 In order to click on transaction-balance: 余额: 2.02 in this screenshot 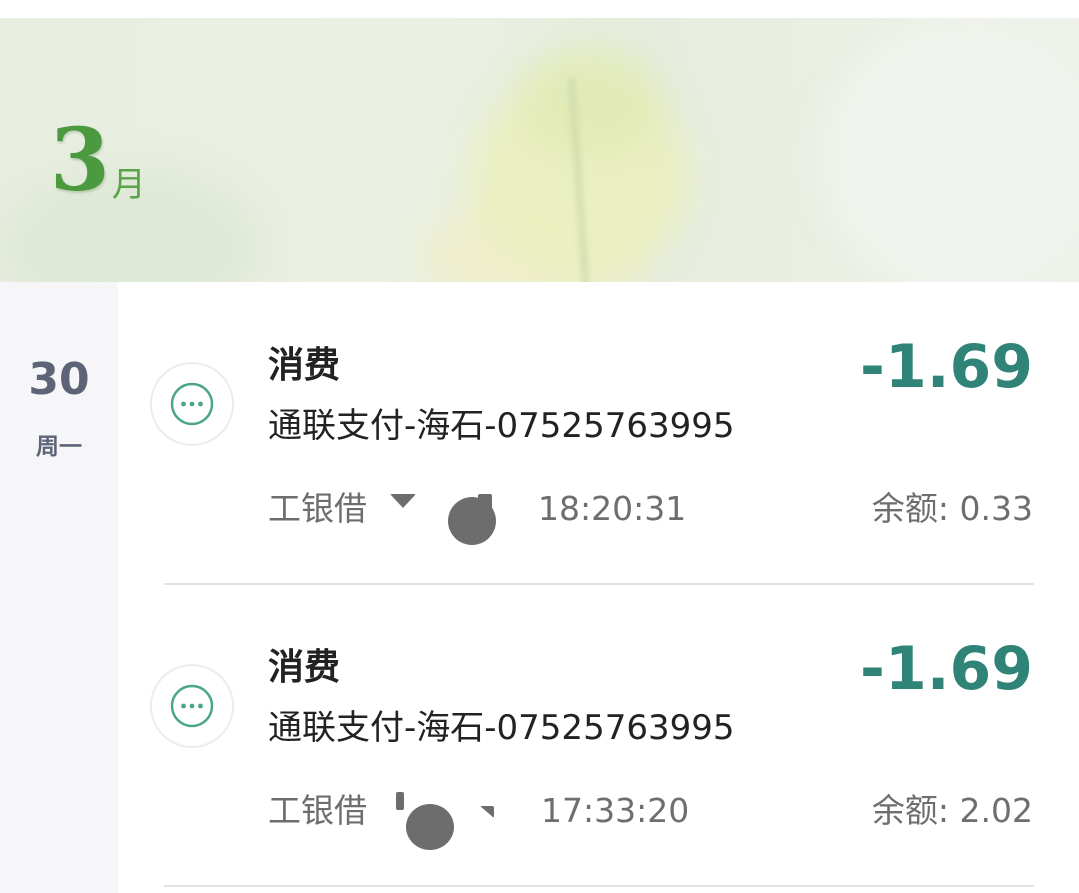, I will do `click(952, 810)`.